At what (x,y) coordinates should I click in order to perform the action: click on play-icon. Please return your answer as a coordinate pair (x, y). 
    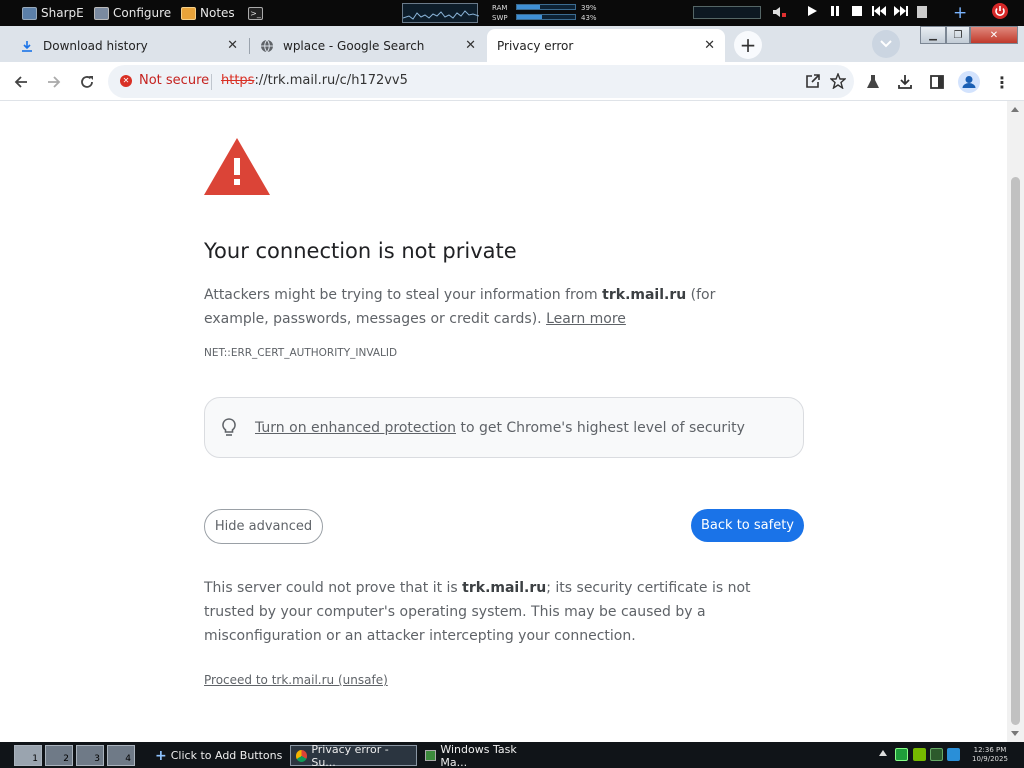
    Looking at the image, I should click on (812, 12).